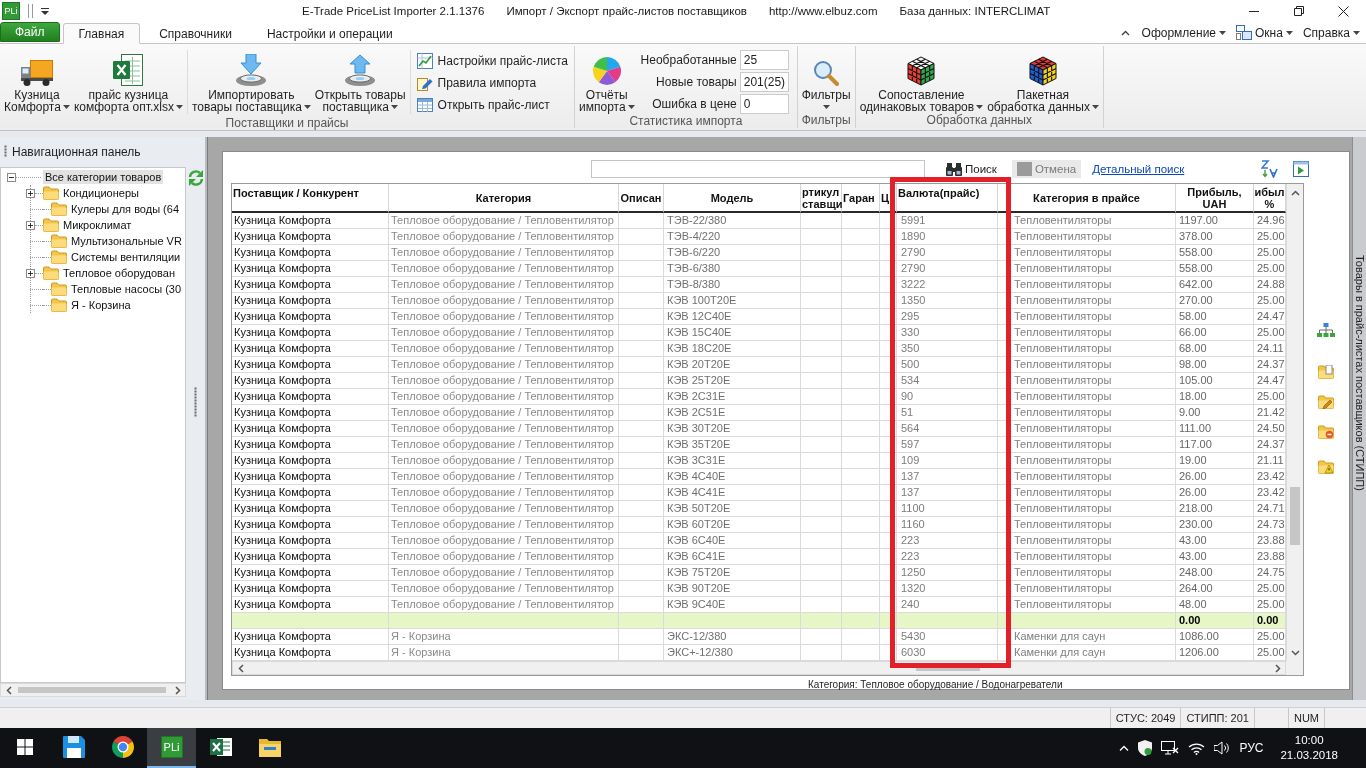 The width and height of the screenshot is (1366, 768). Describe the element at coordinates (1197, 748) in the screenshot. I see `wifi-icon` at that location.